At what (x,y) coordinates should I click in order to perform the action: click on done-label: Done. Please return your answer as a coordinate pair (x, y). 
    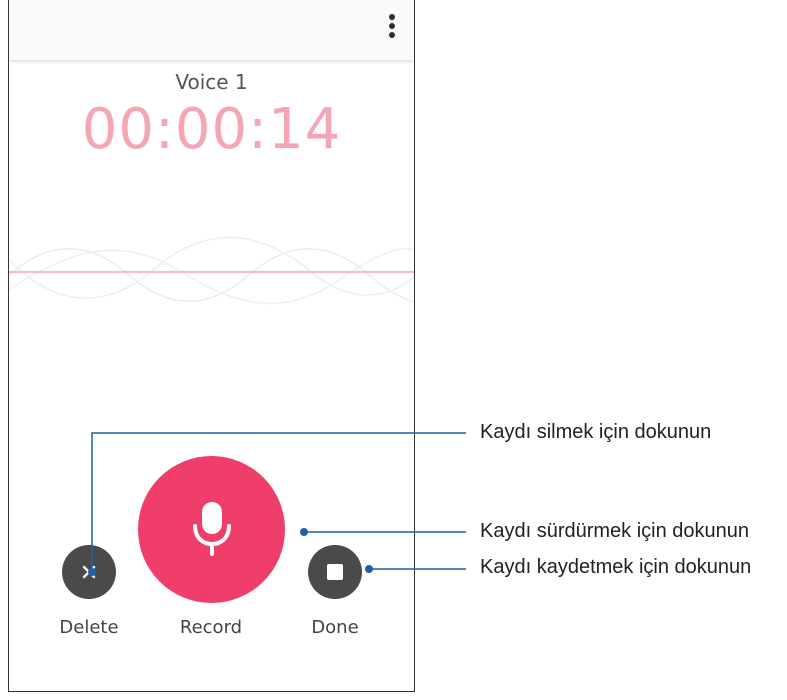
    Looking at the image, I should click on (335, 627).